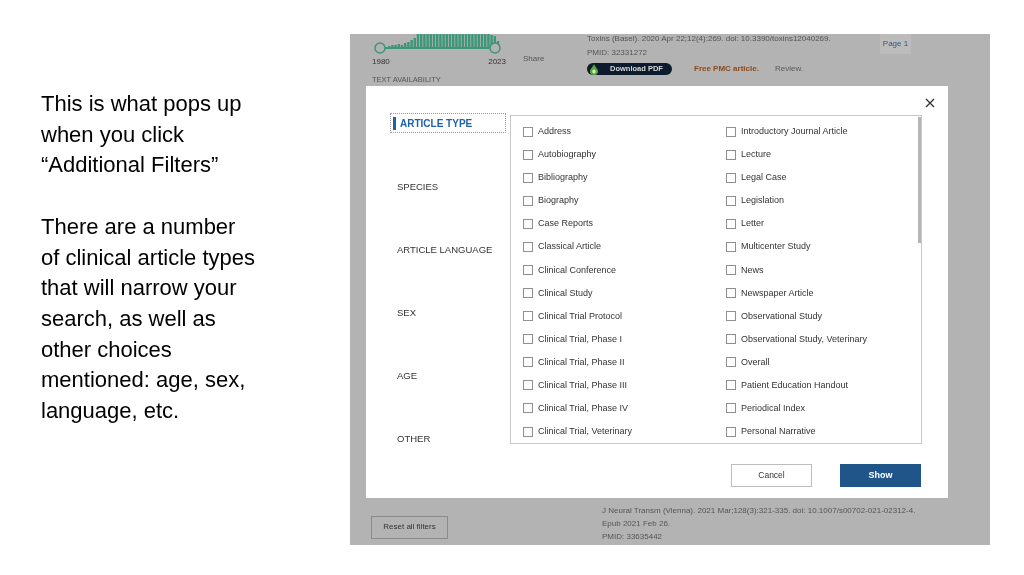 The image size is (1024, 575). What do you see at coordinates (448, 186) in the screenshot?
I see `filter-category-tab: SPECIES` at bounding box center [448, 186].